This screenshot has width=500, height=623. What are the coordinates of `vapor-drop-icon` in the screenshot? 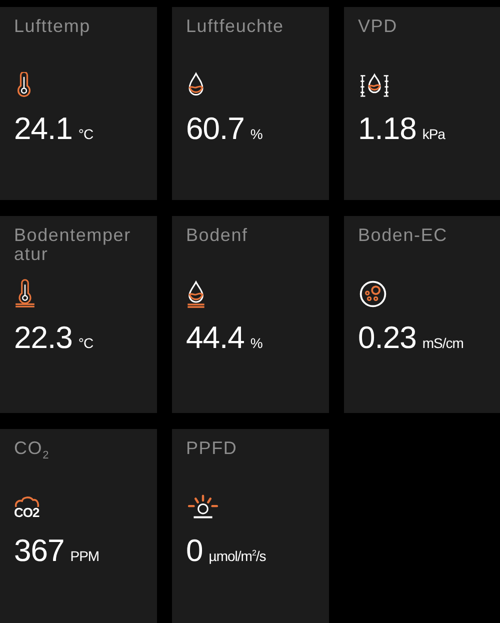 It's located at (374, 85).